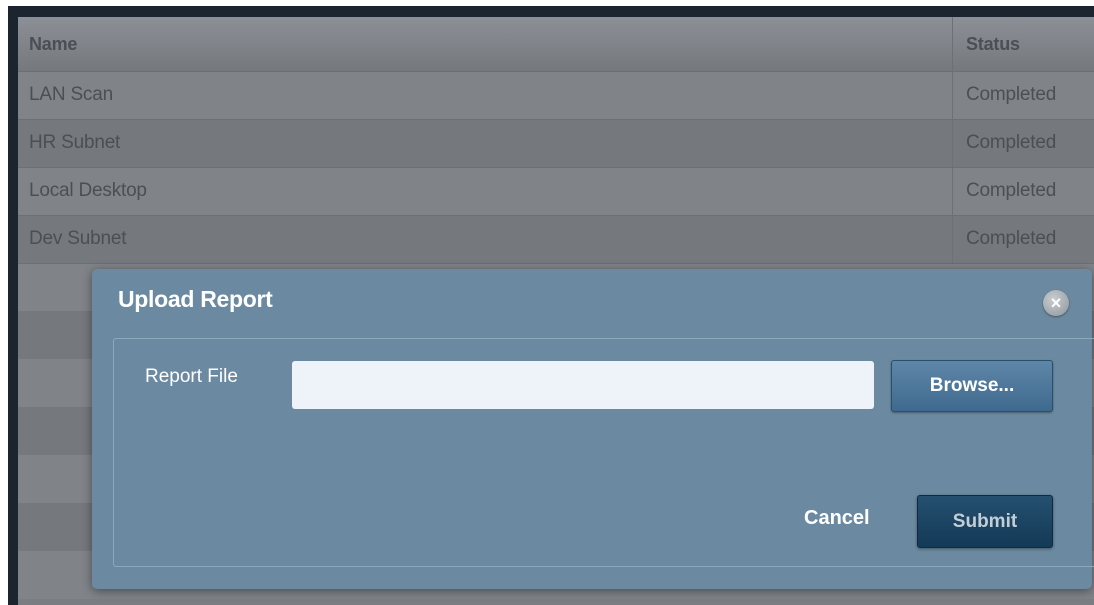 This screenshot has height=605, width=1094. What do you see at coordinates (556, 239) in the screenshot?
I see `table-row: Dev Subnet Completed` at bounding box center [556, 239].